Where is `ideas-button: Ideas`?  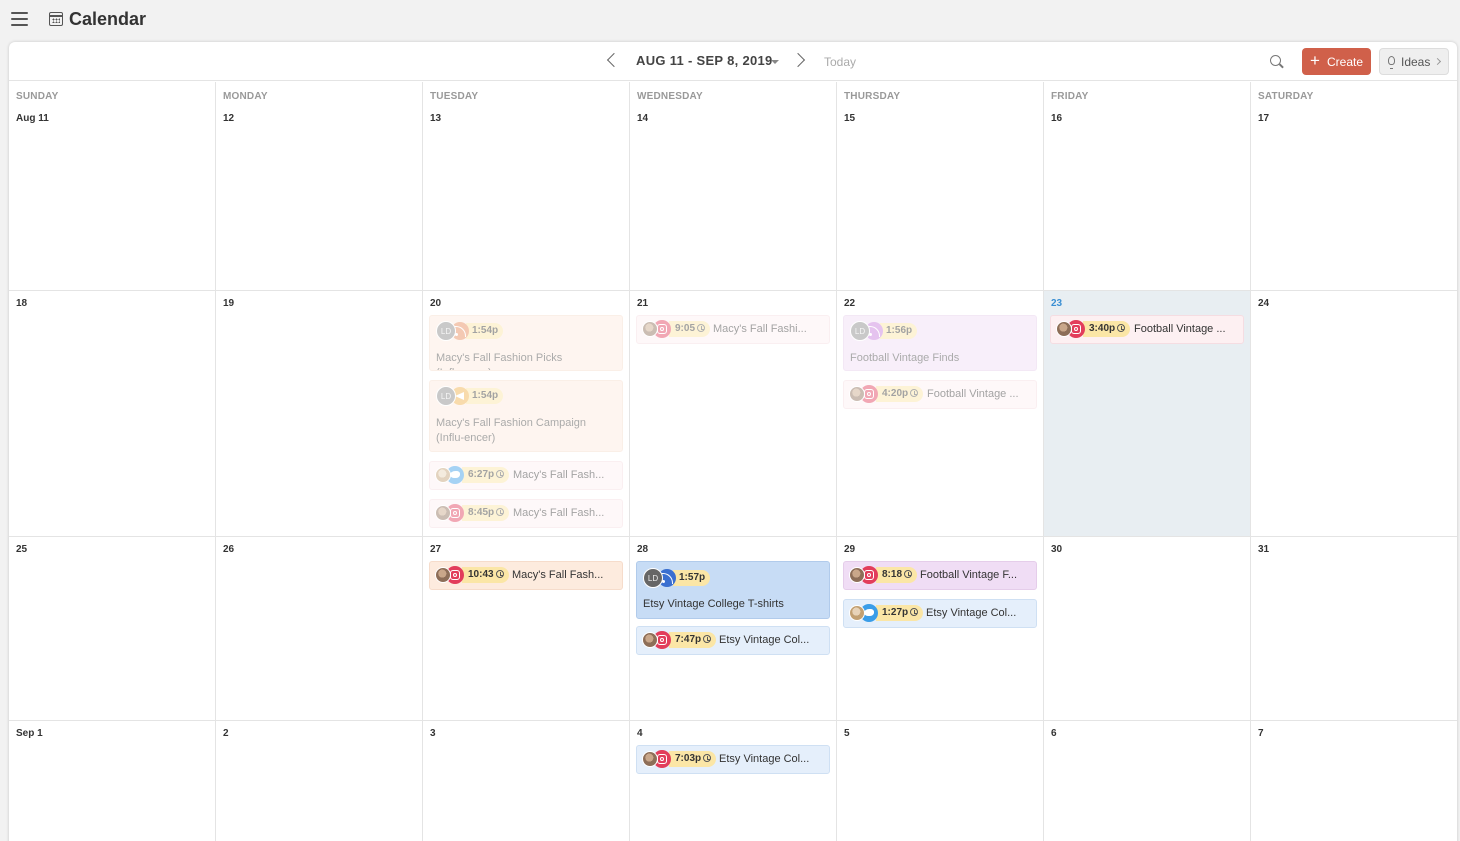
ideas-button: Ideas is located at coordinates (1414, 61).